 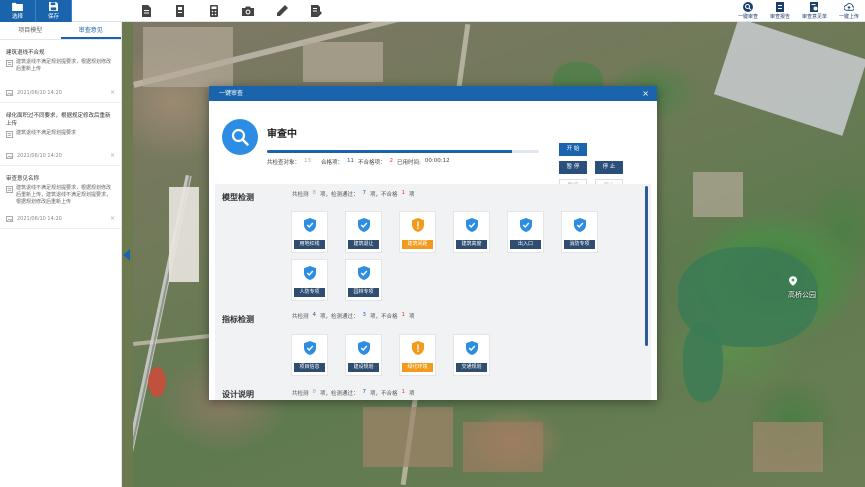 What do you see at coordinates (418, 225) in the screenshot?
I see `warning-shield-icon` at bounding box center [418, 225].